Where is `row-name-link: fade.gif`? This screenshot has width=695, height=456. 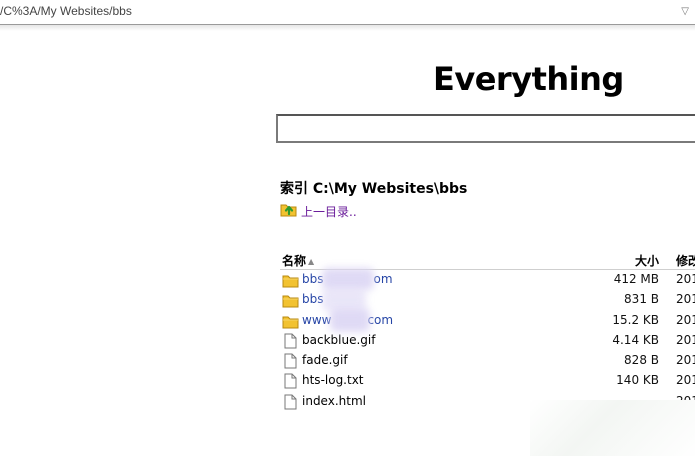 row-name-link: fade.gif is located at coordinates (325, 360).